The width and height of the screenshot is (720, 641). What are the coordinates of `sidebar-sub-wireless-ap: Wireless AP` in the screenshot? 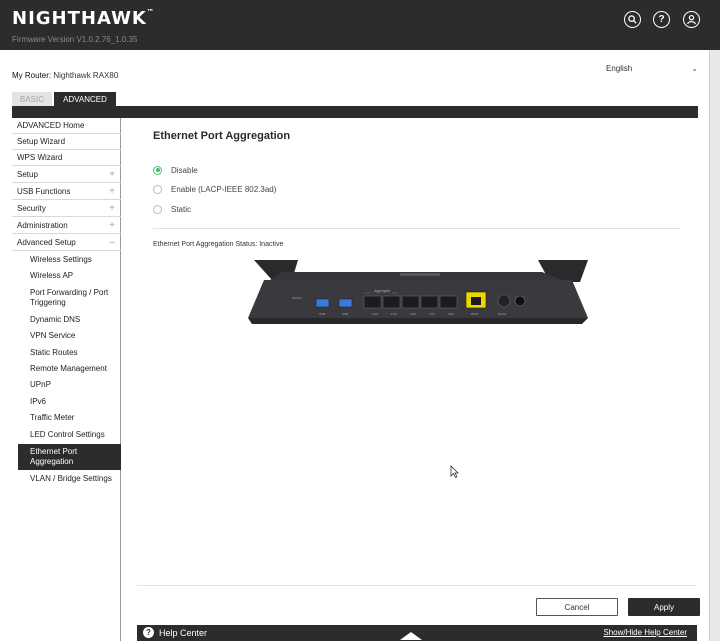 It's located at (66, 276).